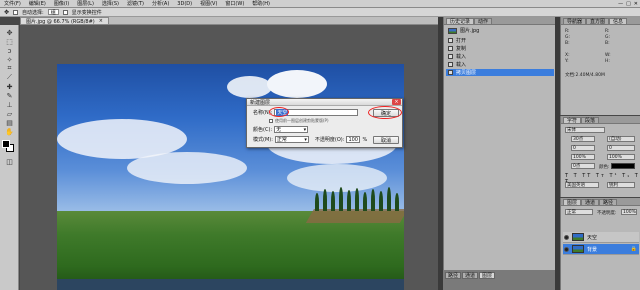 The width and height of the screenshot is (640, 290). Describe the element at coordinates (9, 104) in the screenshot. I see `clone-stamp-tool-icon: ⊥` at that location.